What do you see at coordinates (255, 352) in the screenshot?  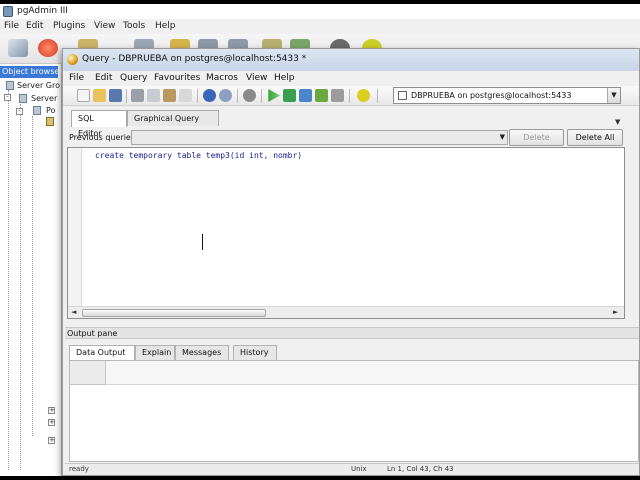 I see `tab-history: History` at bounding box center [255, 352].